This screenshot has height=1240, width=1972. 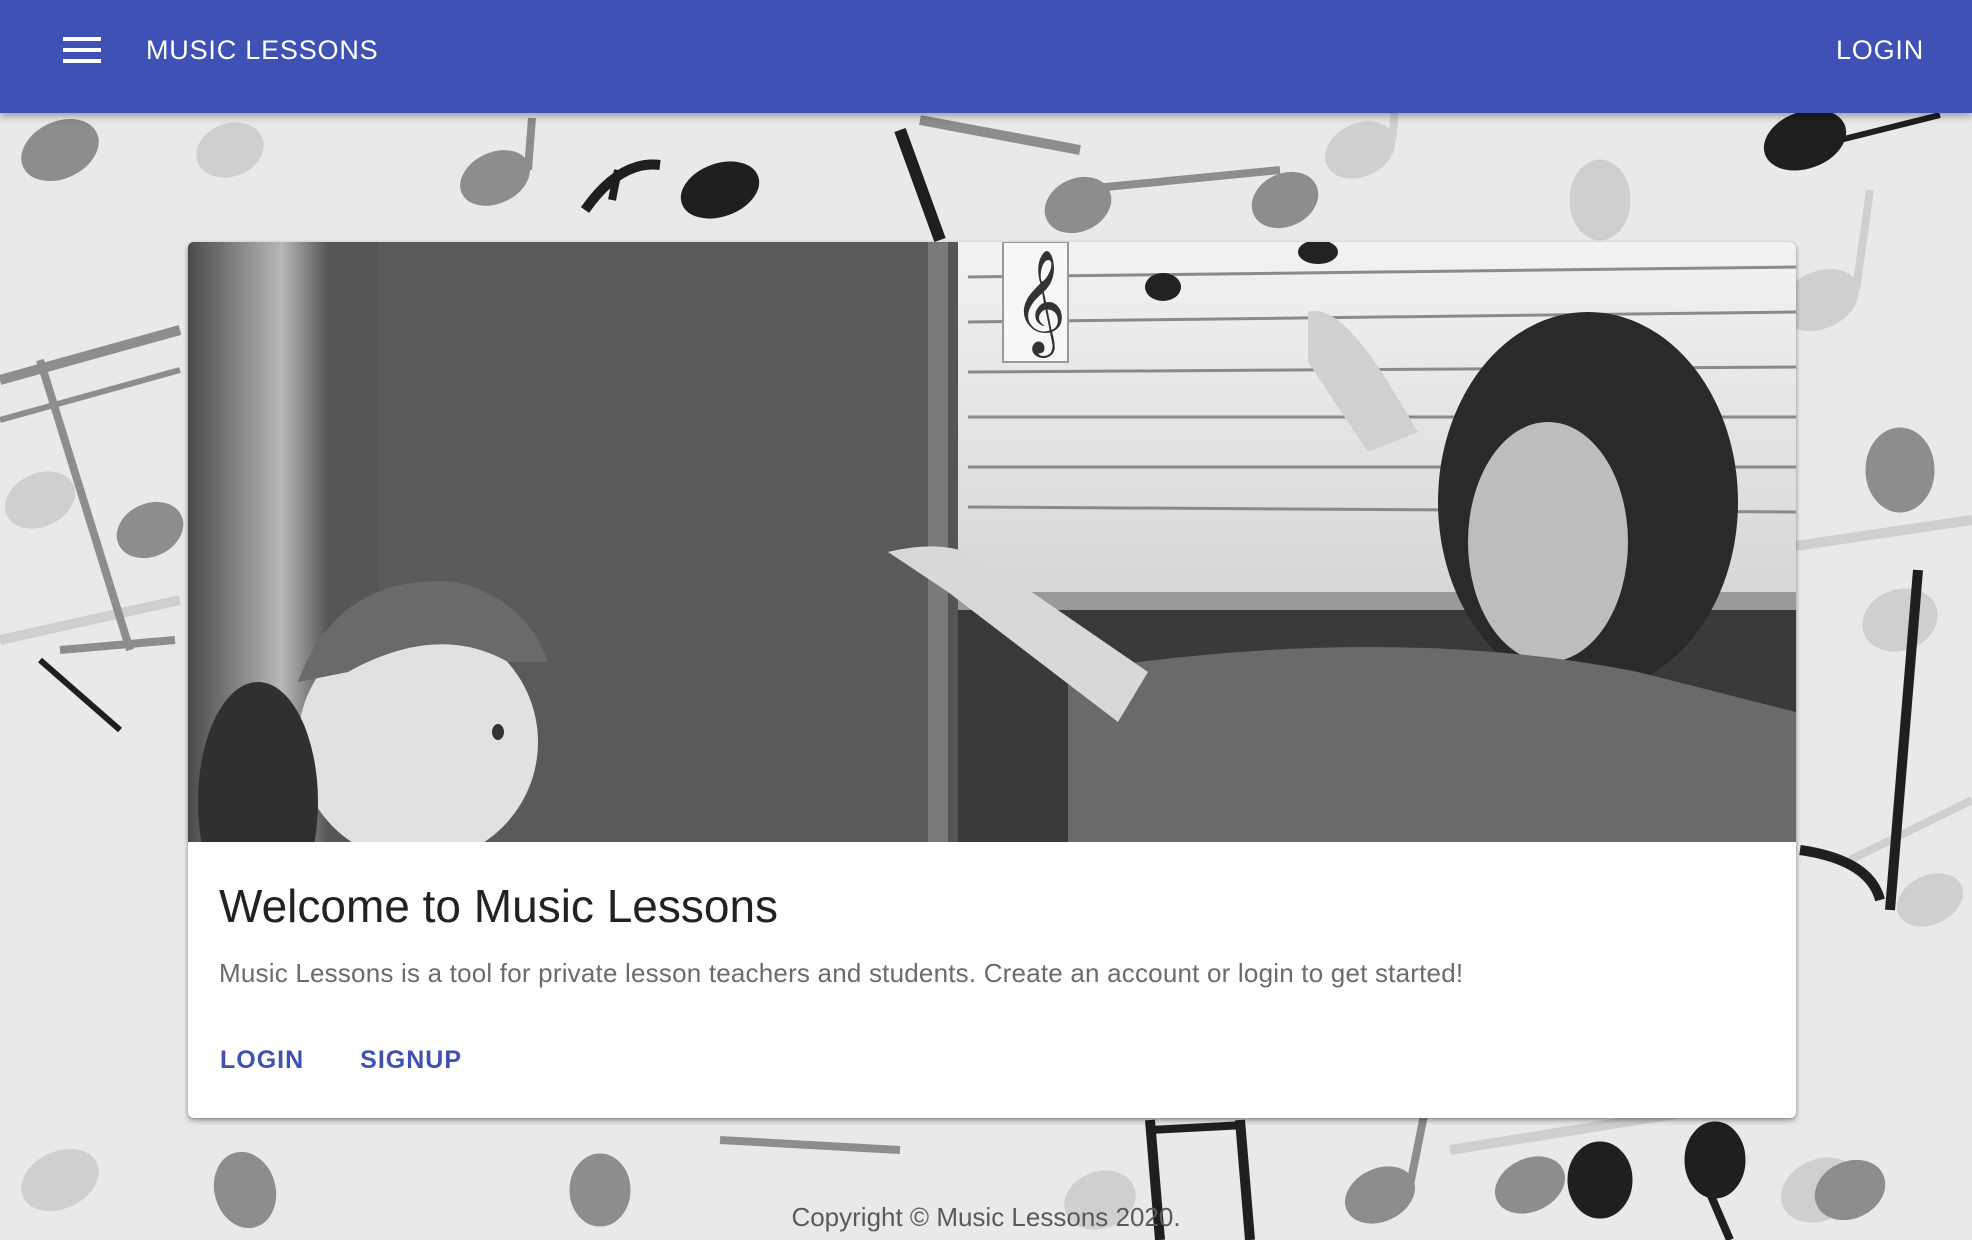 What do you see at coordinates (986, 1217) in the screenshot?
I see `footer-copyright: Copyright © Music Lessons 2020.` at bounding box center [986, 1217].